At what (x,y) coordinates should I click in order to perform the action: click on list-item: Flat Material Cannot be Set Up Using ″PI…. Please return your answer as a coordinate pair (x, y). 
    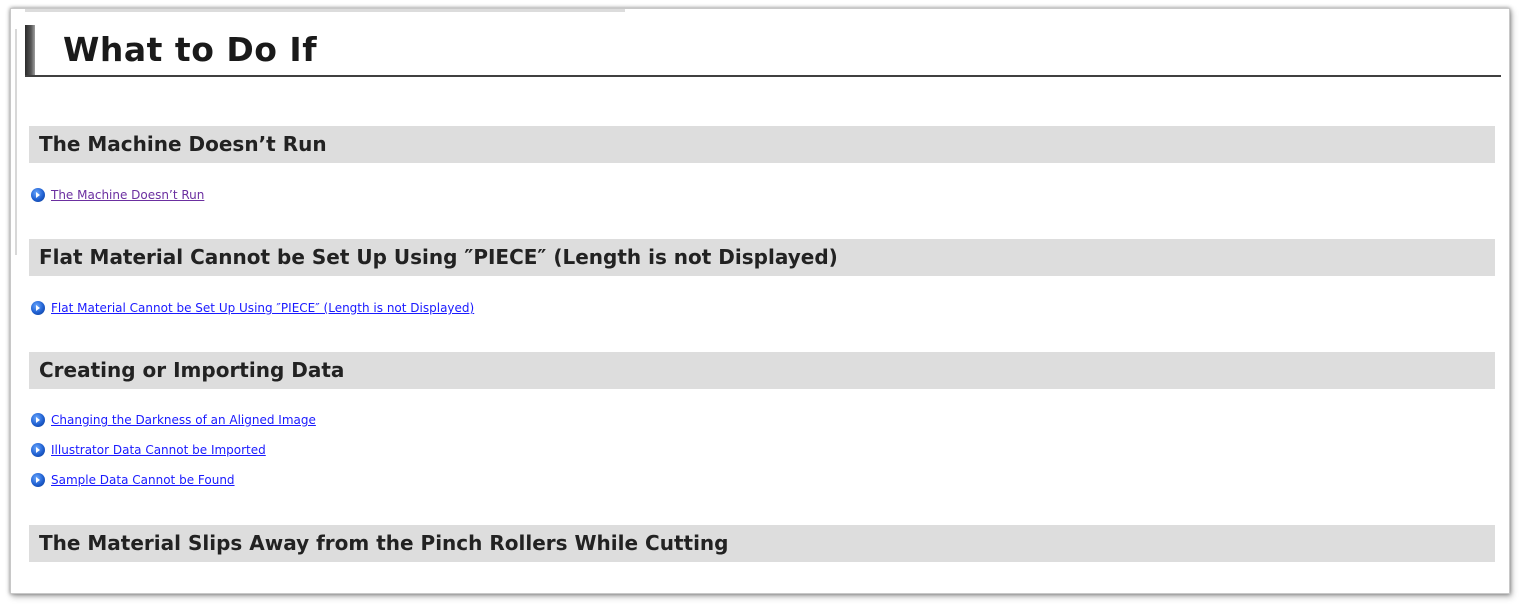
    Looking at the image, I should click on (252, 308).